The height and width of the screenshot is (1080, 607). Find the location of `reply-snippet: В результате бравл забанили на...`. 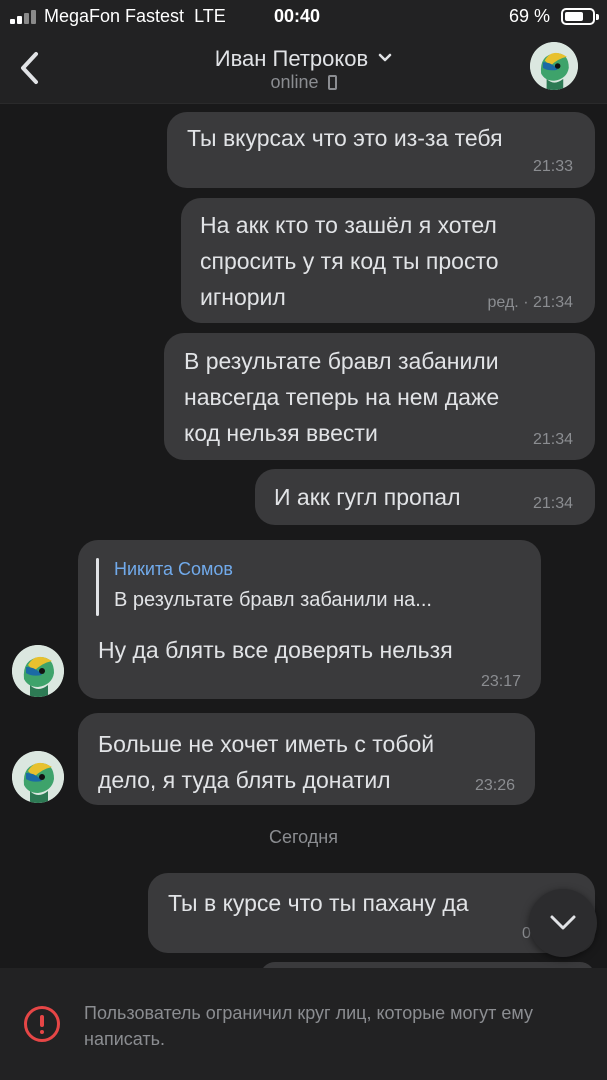

reply-snippet: В результате бравл забанили на... is located at coordinates (273, 600).